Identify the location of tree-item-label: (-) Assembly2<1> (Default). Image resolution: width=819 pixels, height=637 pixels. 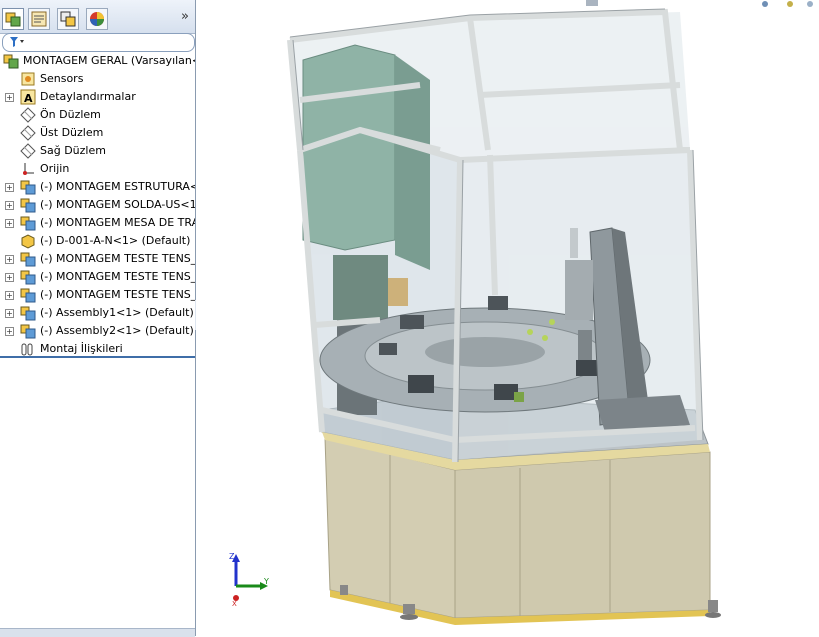
(117, 330).